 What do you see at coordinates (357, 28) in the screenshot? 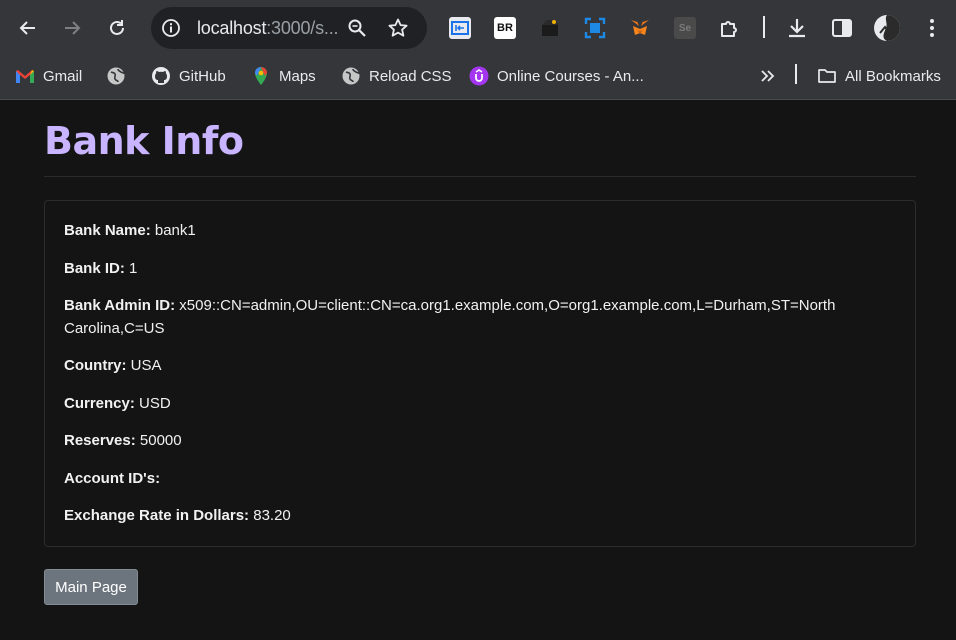
I see `zoom-icon` at bounding box center [357, 28].